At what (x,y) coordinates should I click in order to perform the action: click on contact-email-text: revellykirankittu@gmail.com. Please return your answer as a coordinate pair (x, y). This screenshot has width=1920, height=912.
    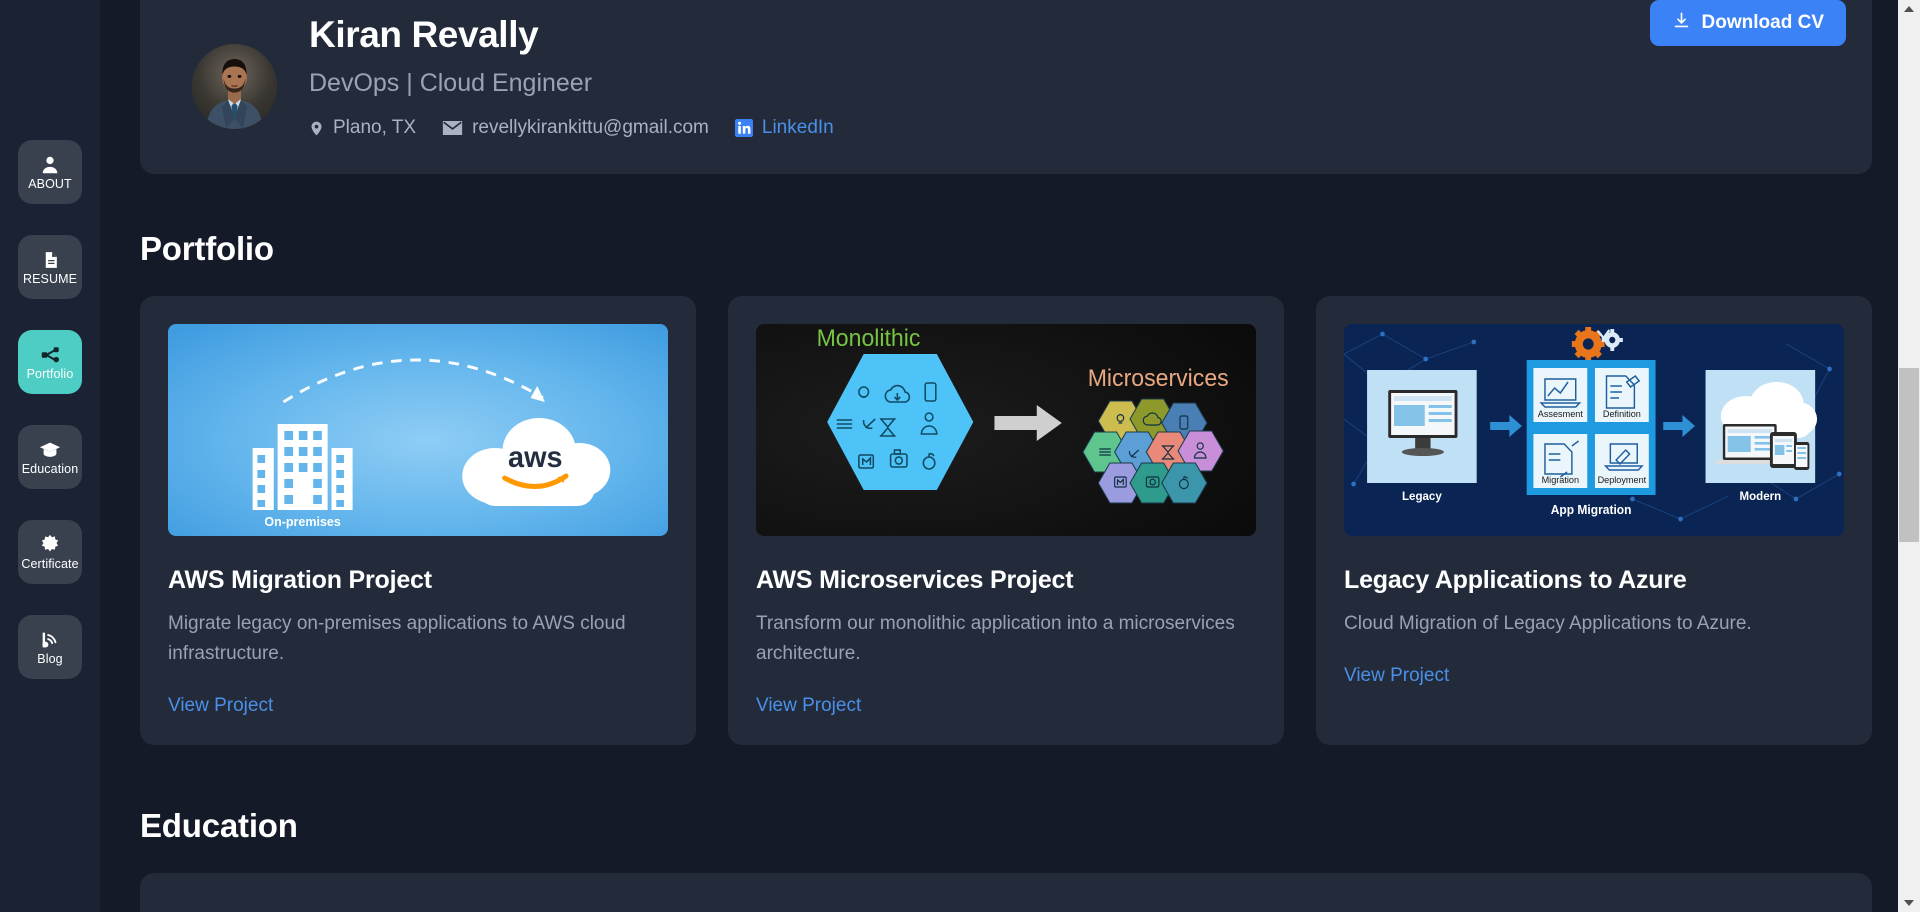
    Looking at the image, I should click on (590, 127).